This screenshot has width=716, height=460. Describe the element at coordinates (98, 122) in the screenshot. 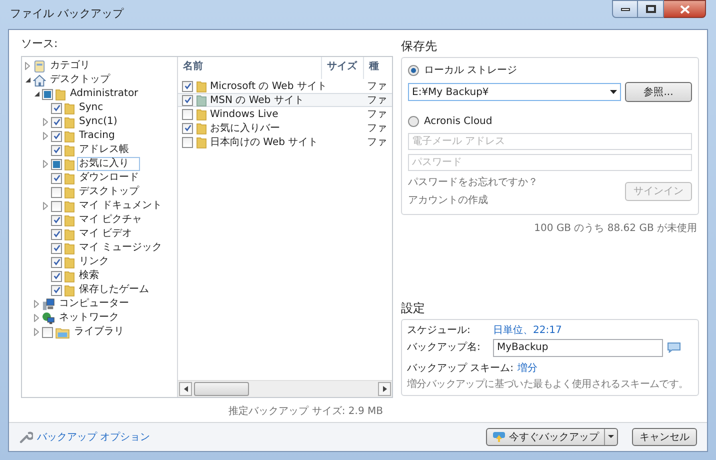

I see `tree-item: Sync(1)` at that location.